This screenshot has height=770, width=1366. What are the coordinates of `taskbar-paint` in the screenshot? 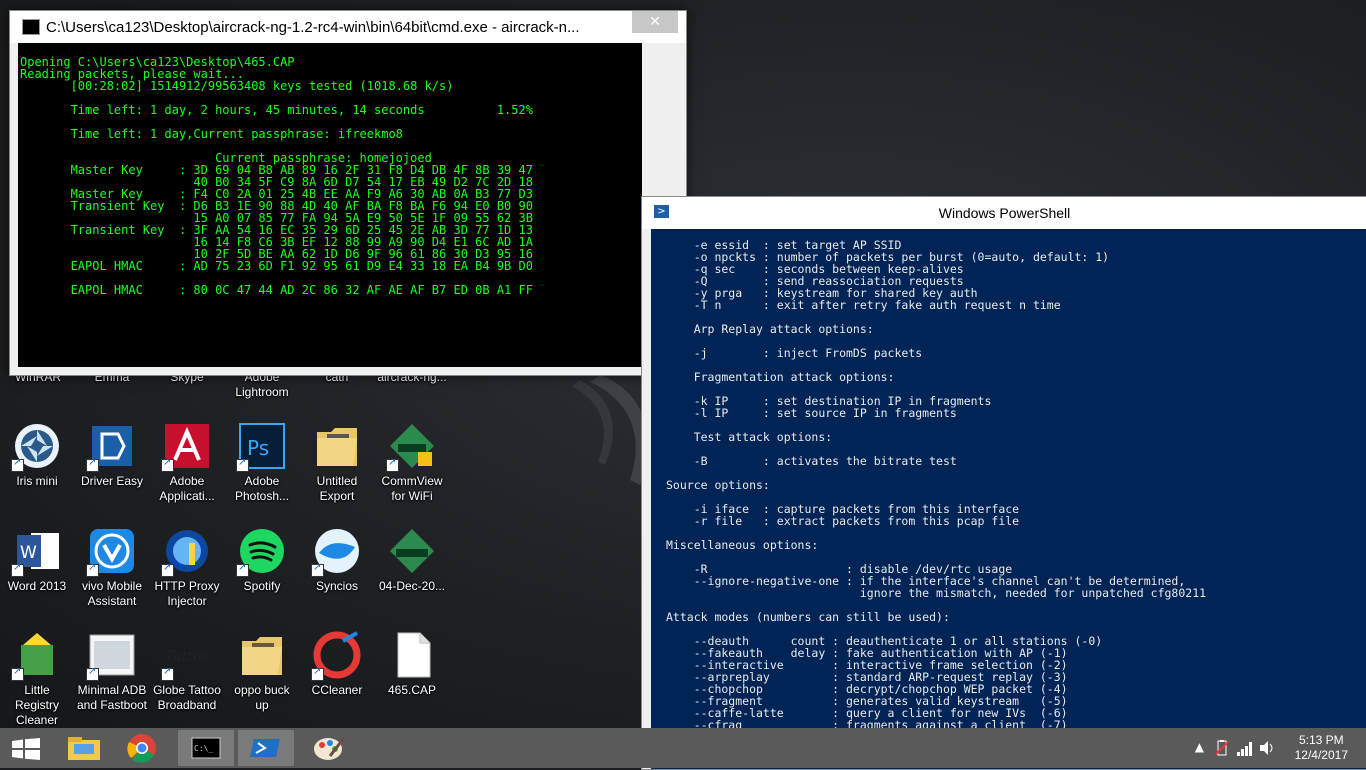 It's located at (328, 748).